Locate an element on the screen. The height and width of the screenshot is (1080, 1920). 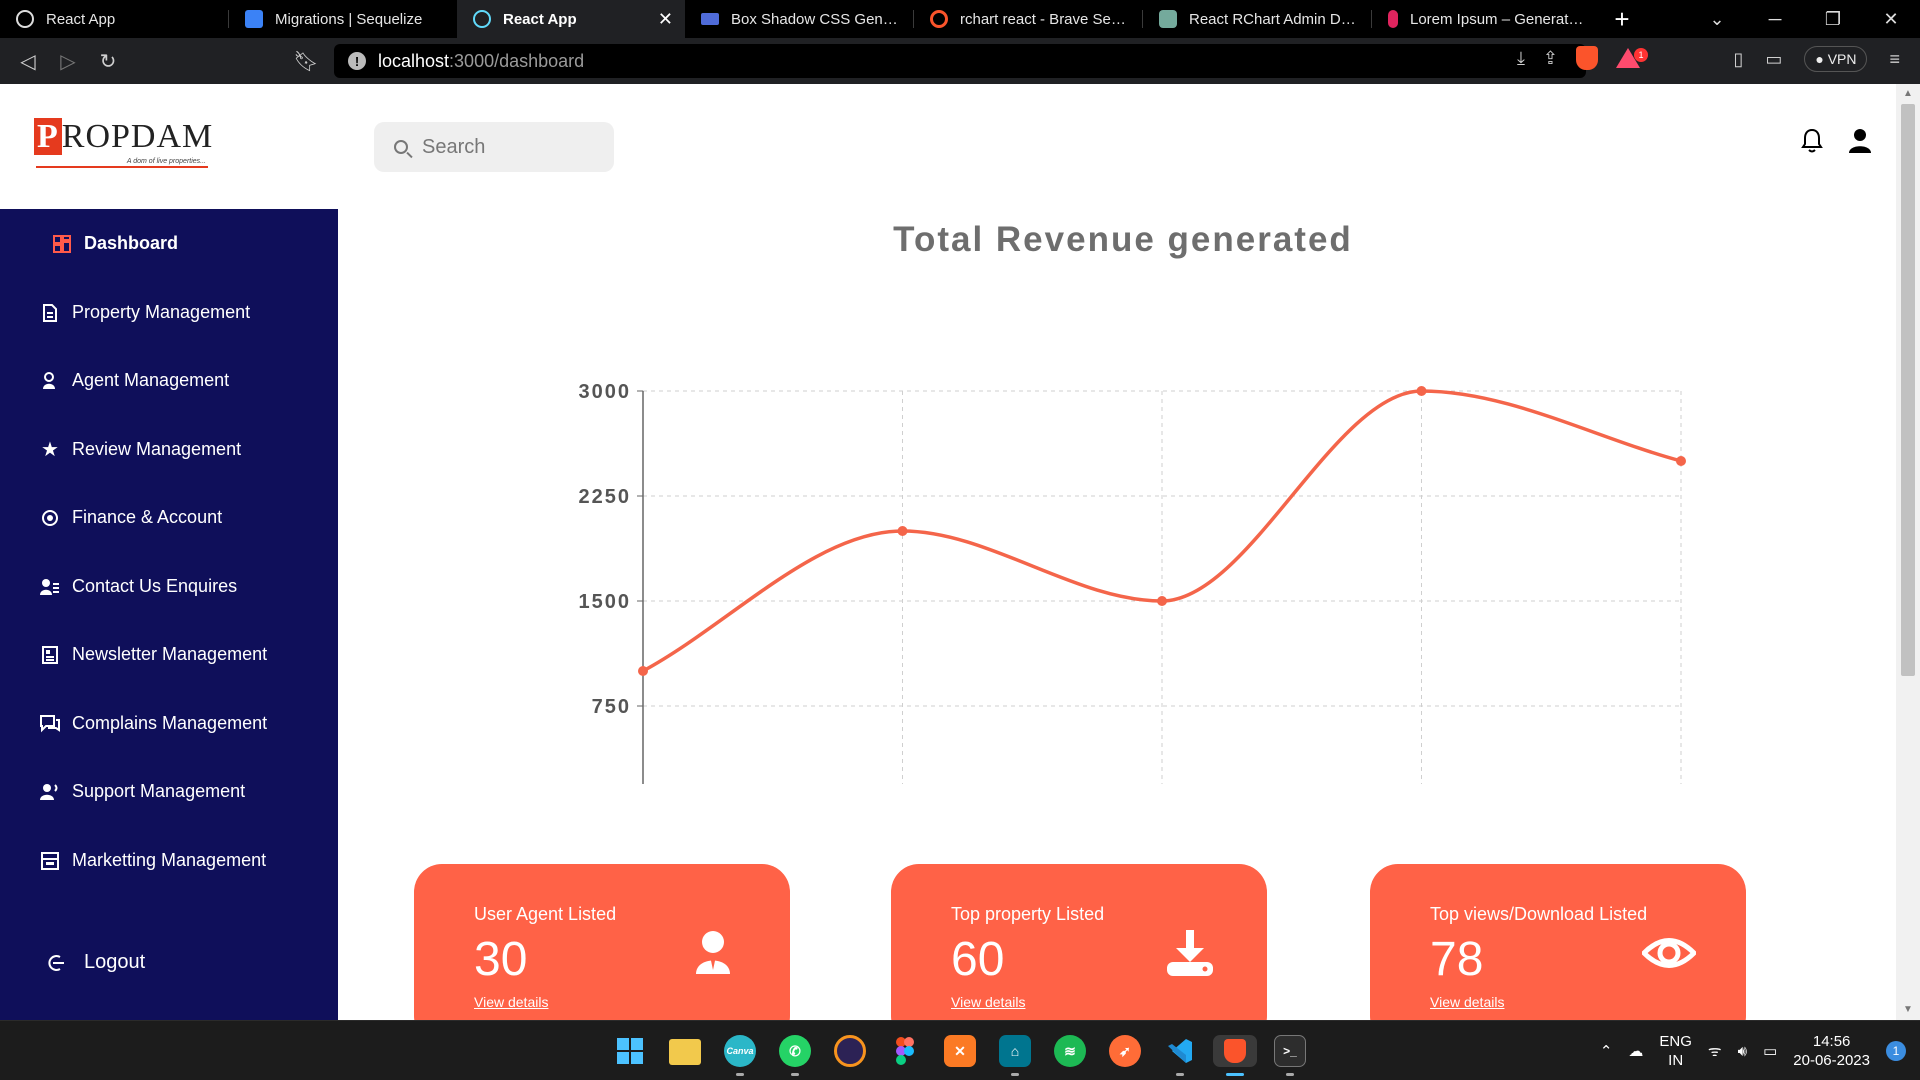
tab-title: React RChart Admin Dashb is located at coordinates (1274, 19).